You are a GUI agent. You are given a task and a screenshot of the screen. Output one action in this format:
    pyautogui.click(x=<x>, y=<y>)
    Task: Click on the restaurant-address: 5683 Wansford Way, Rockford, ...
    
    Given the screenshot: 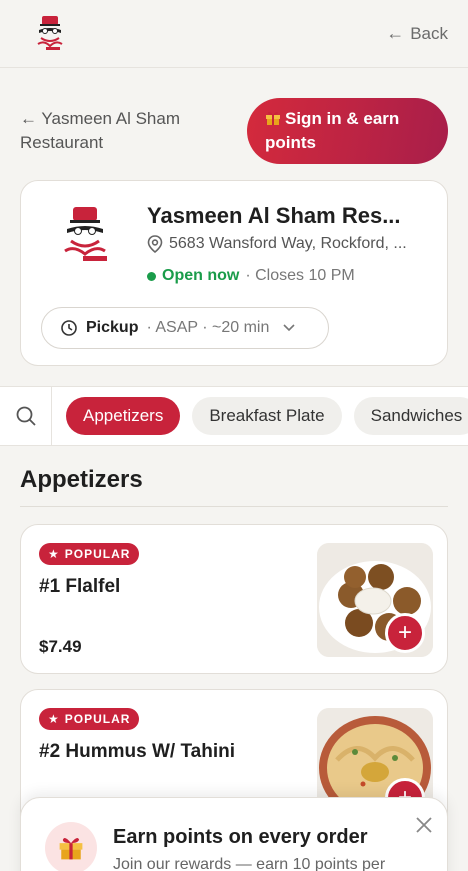 What is the action you would take?
    pyautogui.click(x=292, y=244)
    